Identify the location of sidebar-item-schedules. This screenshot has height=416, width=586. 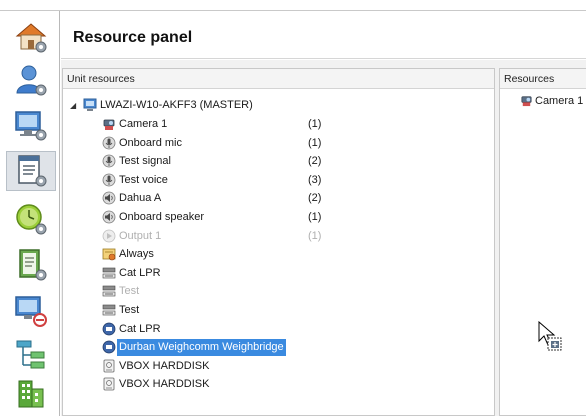
(31, 219).